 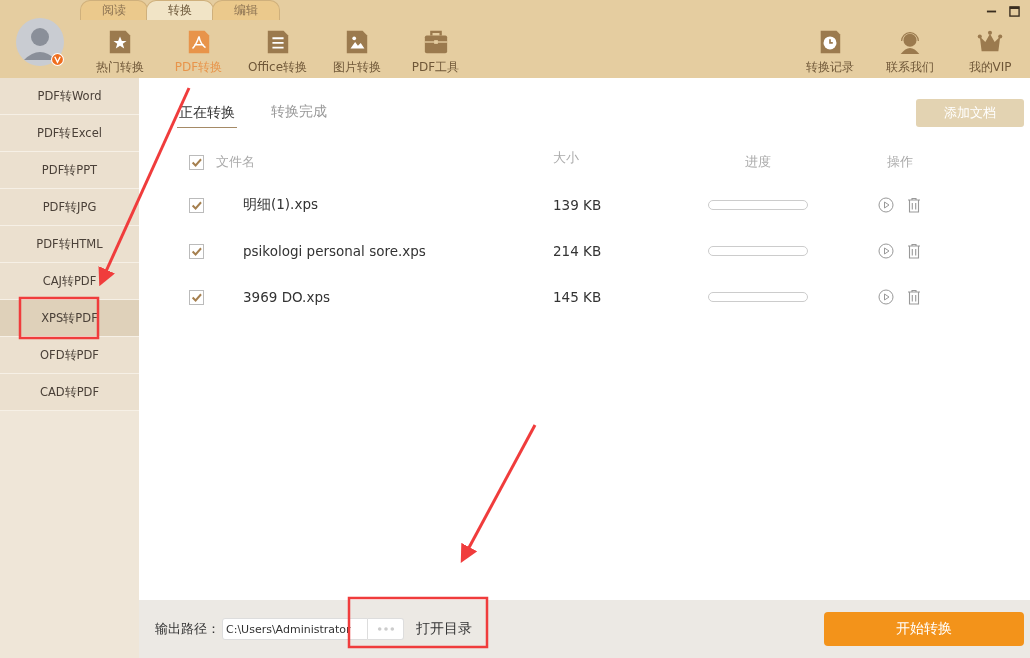 I want to click on toolbar-button: 联系我们, so click(x=910, y=49).